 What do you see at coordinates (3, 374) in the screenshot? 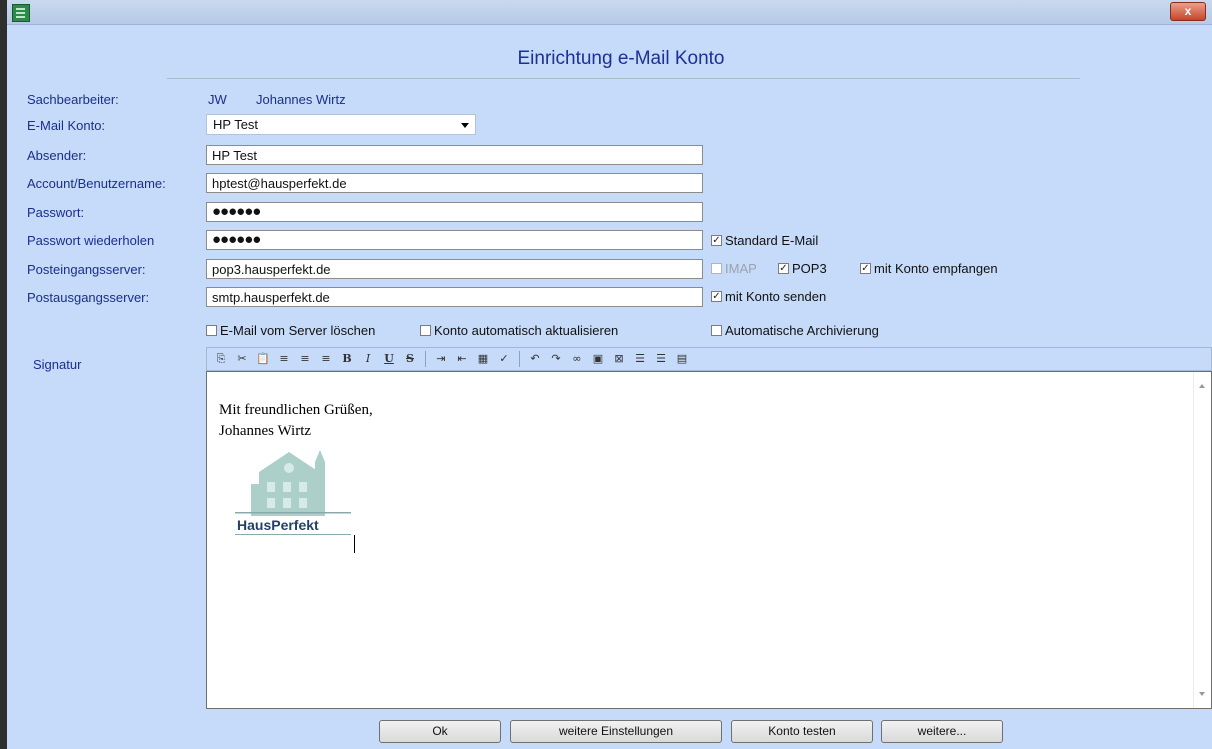
I see `left-frame-edge` at bounding box center [3, 374].